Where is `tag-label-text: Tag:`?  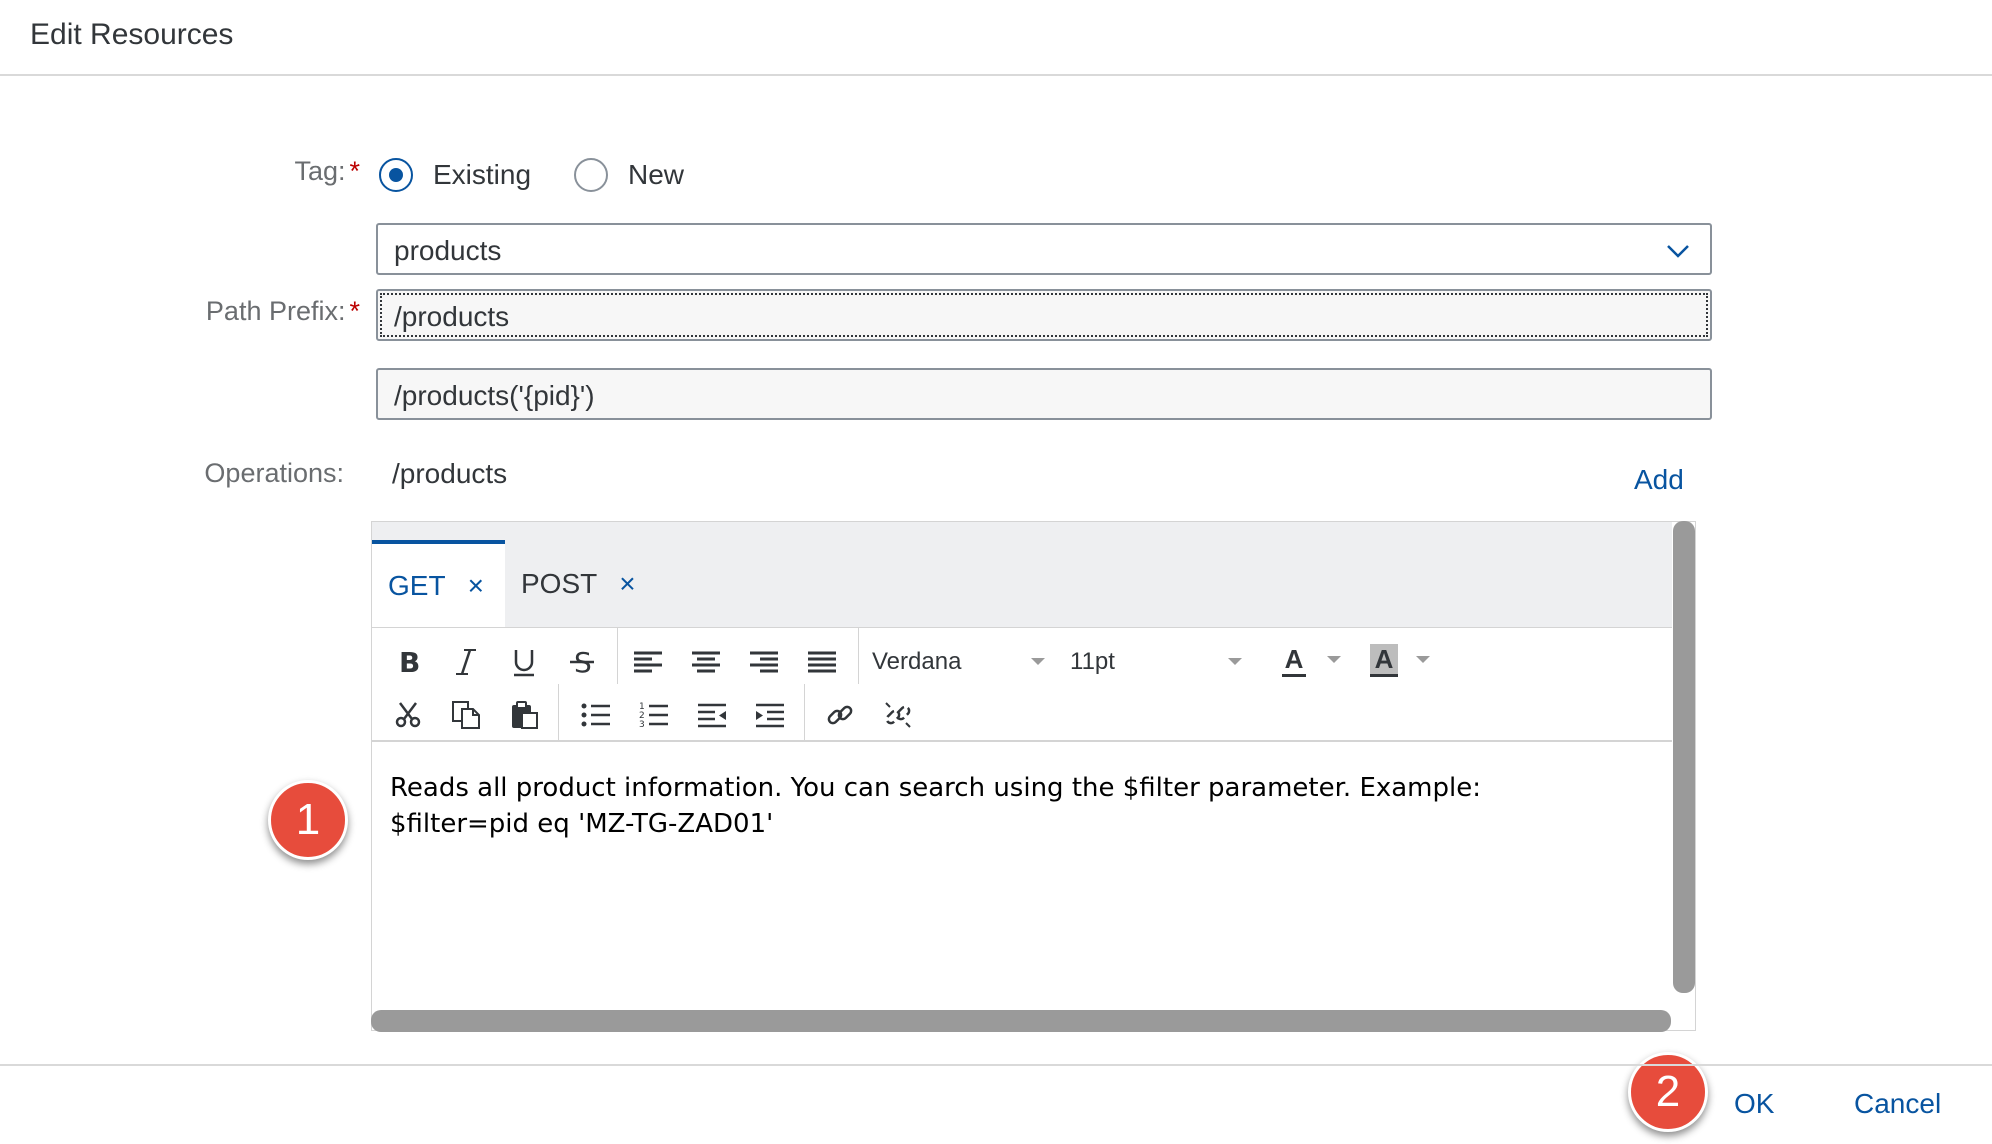
tag-label-text: Tag: is located at coordinates (320, 171).